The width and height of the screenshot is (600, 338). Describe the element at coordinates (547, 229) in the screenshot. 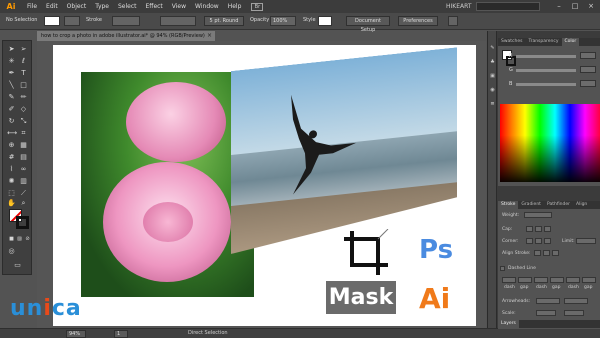

I see `projecting-cap-button` at that location.